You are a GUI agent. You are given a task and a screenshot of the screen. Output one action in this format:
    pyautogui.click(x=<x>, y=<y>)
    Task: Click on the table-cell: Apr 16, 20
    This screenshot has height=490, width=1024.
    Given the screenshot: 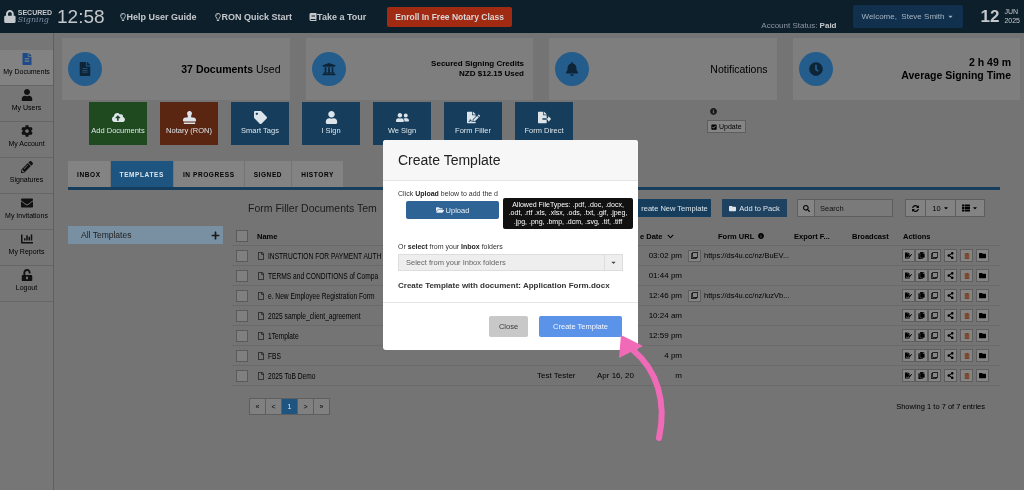 What is the action you would take?
    pyautogui.click(x=615, y=375)
    